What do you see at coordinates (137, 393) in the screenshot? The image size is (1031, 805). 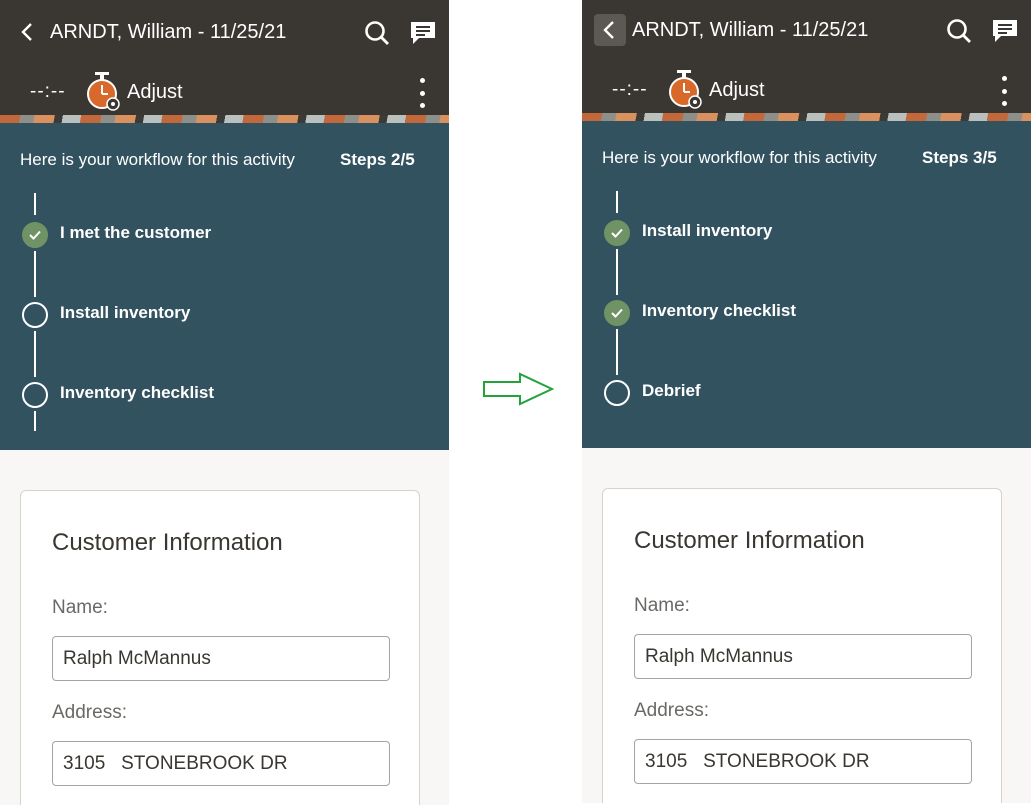 I see `workflow-step-3: Inventory checklist` at bounding box center [137, 393].